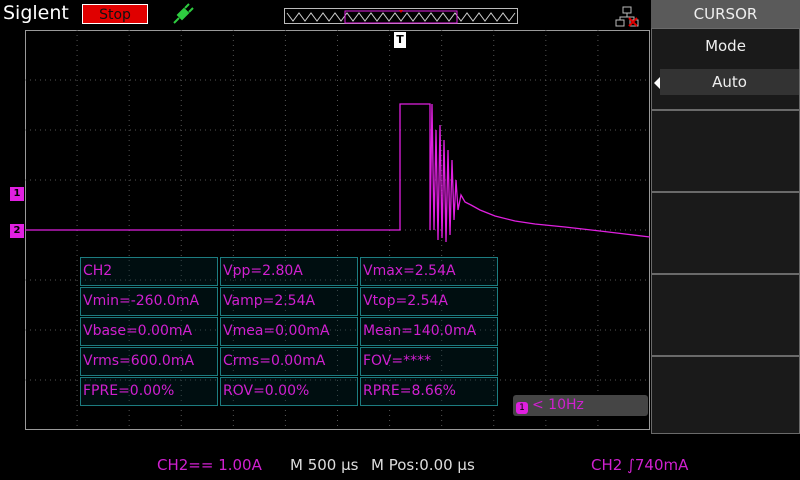 The width and height of the screenshot is (800, 480). I want to click on frequency-counter: 1 < 10Hz, so click(580, 405).